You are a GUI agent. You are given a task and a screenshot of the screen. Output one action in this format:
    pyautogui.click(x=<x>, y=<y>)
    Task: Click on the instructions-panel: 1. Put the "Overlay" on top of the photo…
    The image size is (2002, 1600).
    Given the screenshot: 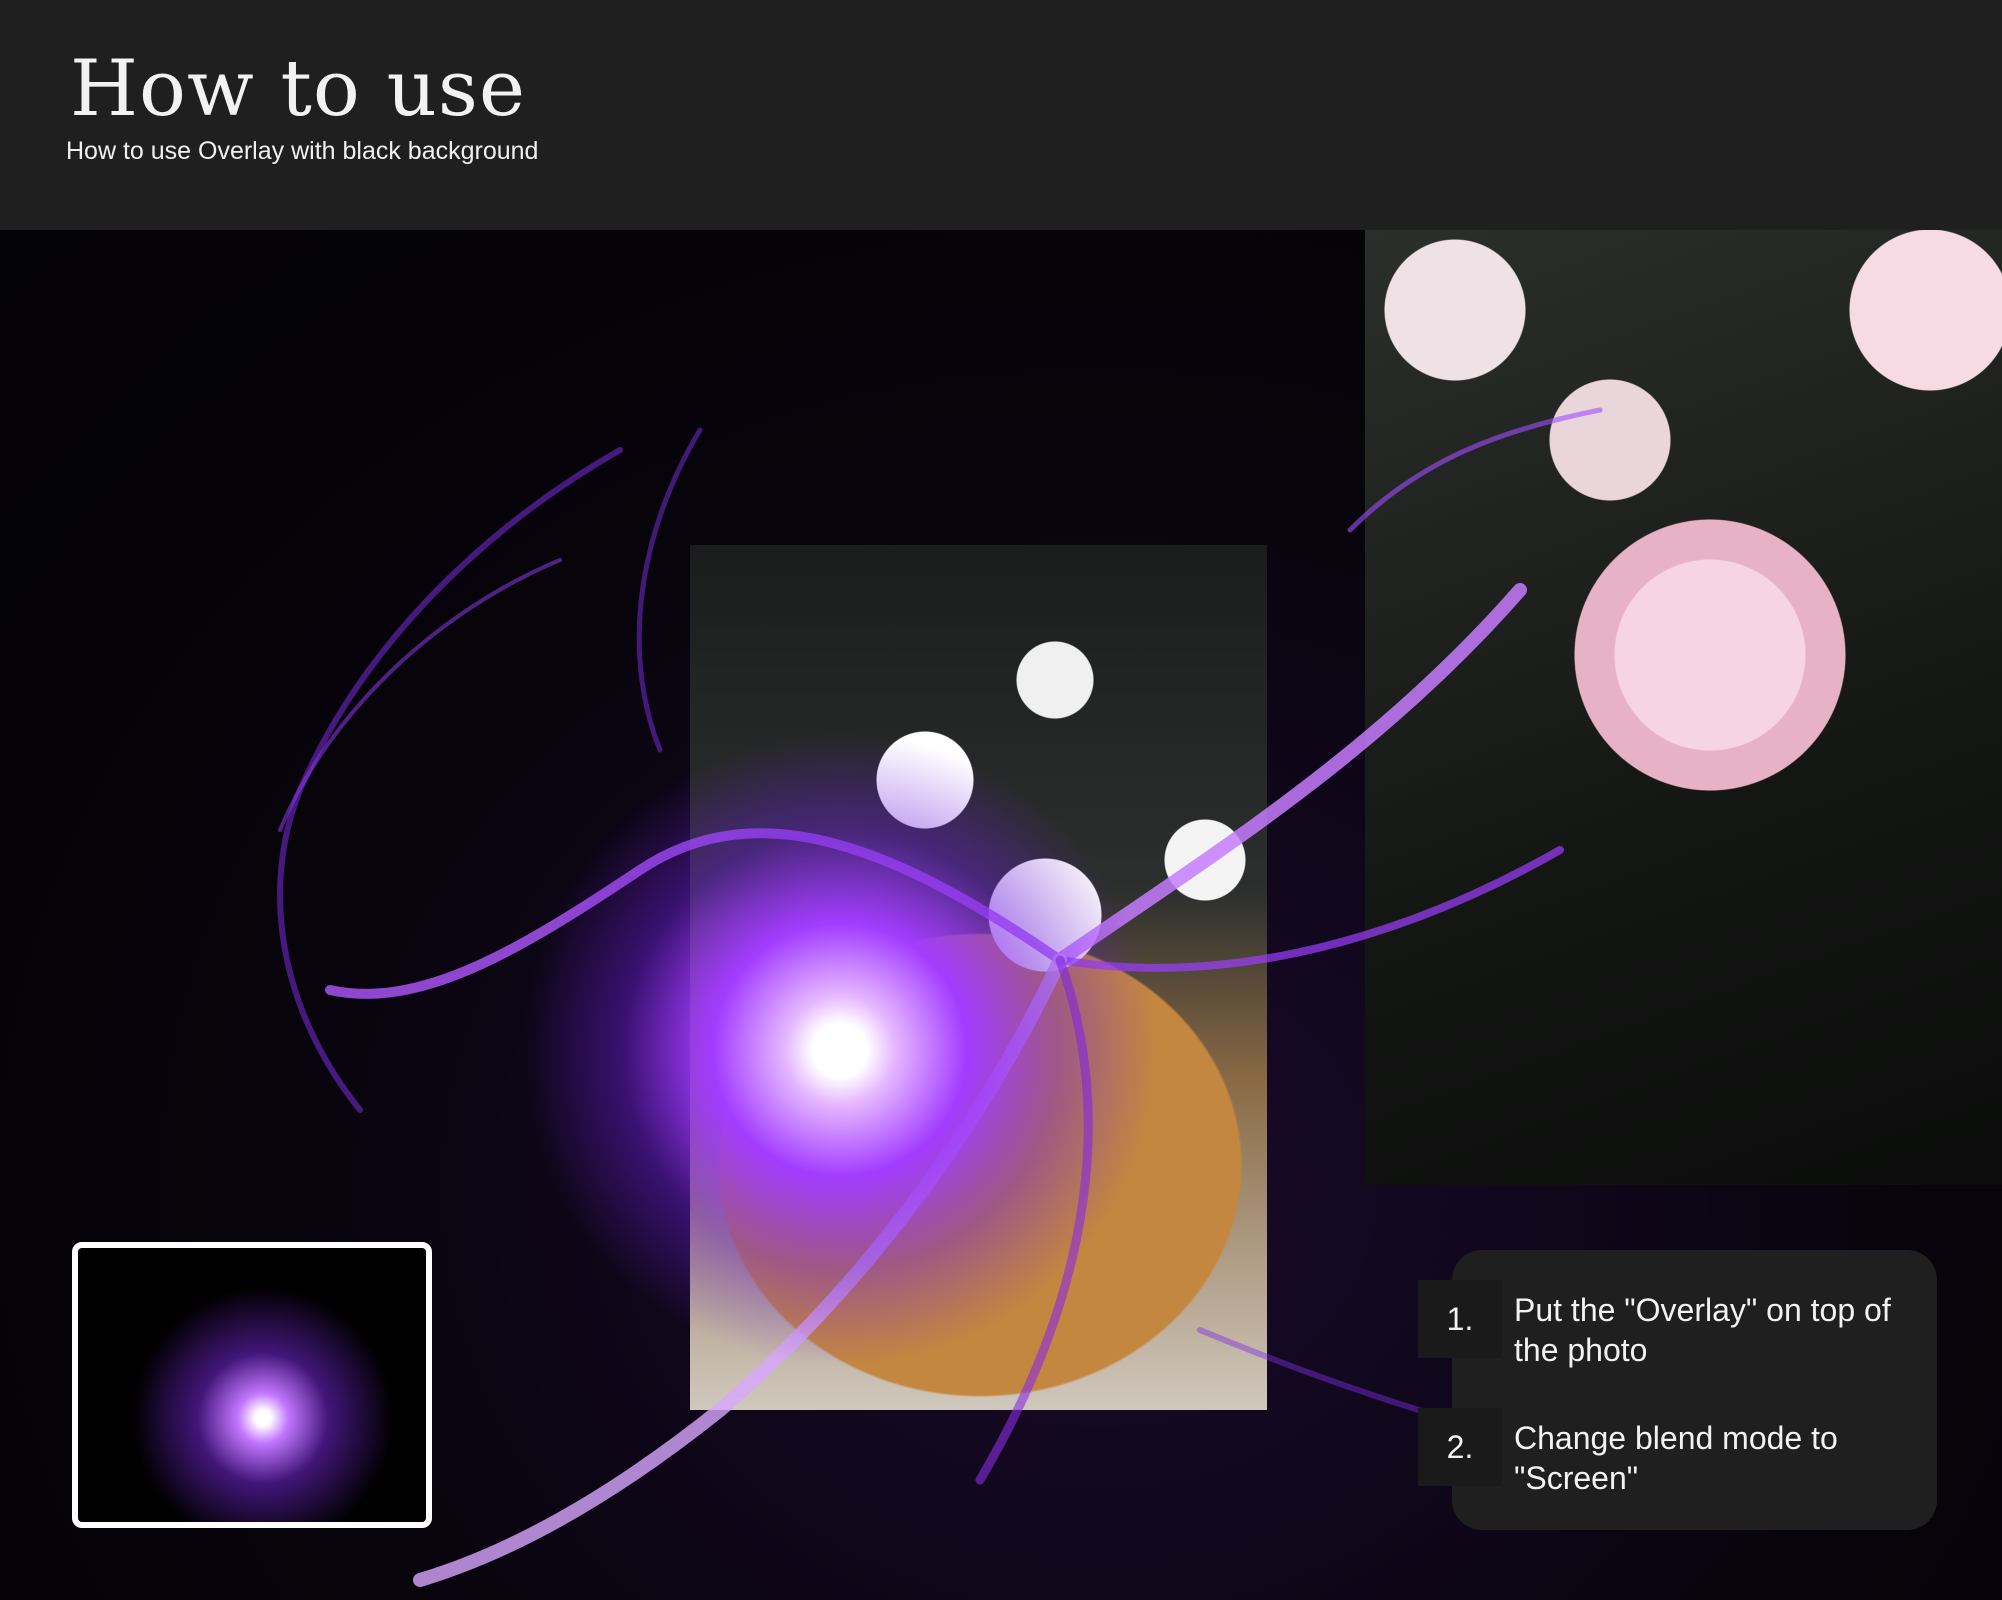 What is the action you would take?
    pyautogui.click(x=1677, y=1390)
    